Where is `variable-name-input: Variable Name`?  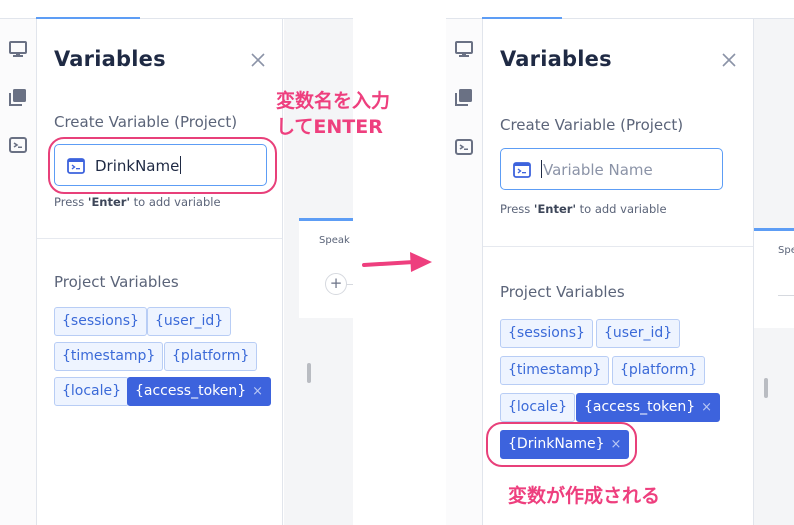 variable-name-input: Variable Name is located at coordinates (611, 169).